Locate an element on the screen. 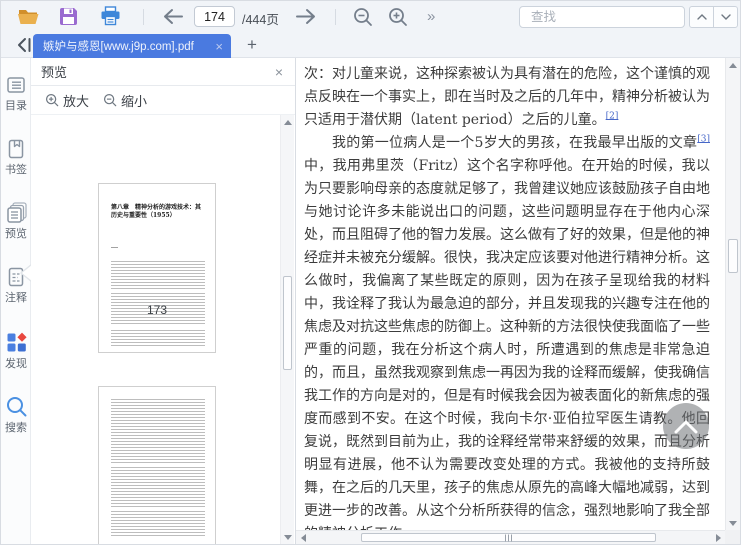 The height and width of the screenshot is (545, 741). thumbnail-page-number: 173 is located at coordinates (157, 310).